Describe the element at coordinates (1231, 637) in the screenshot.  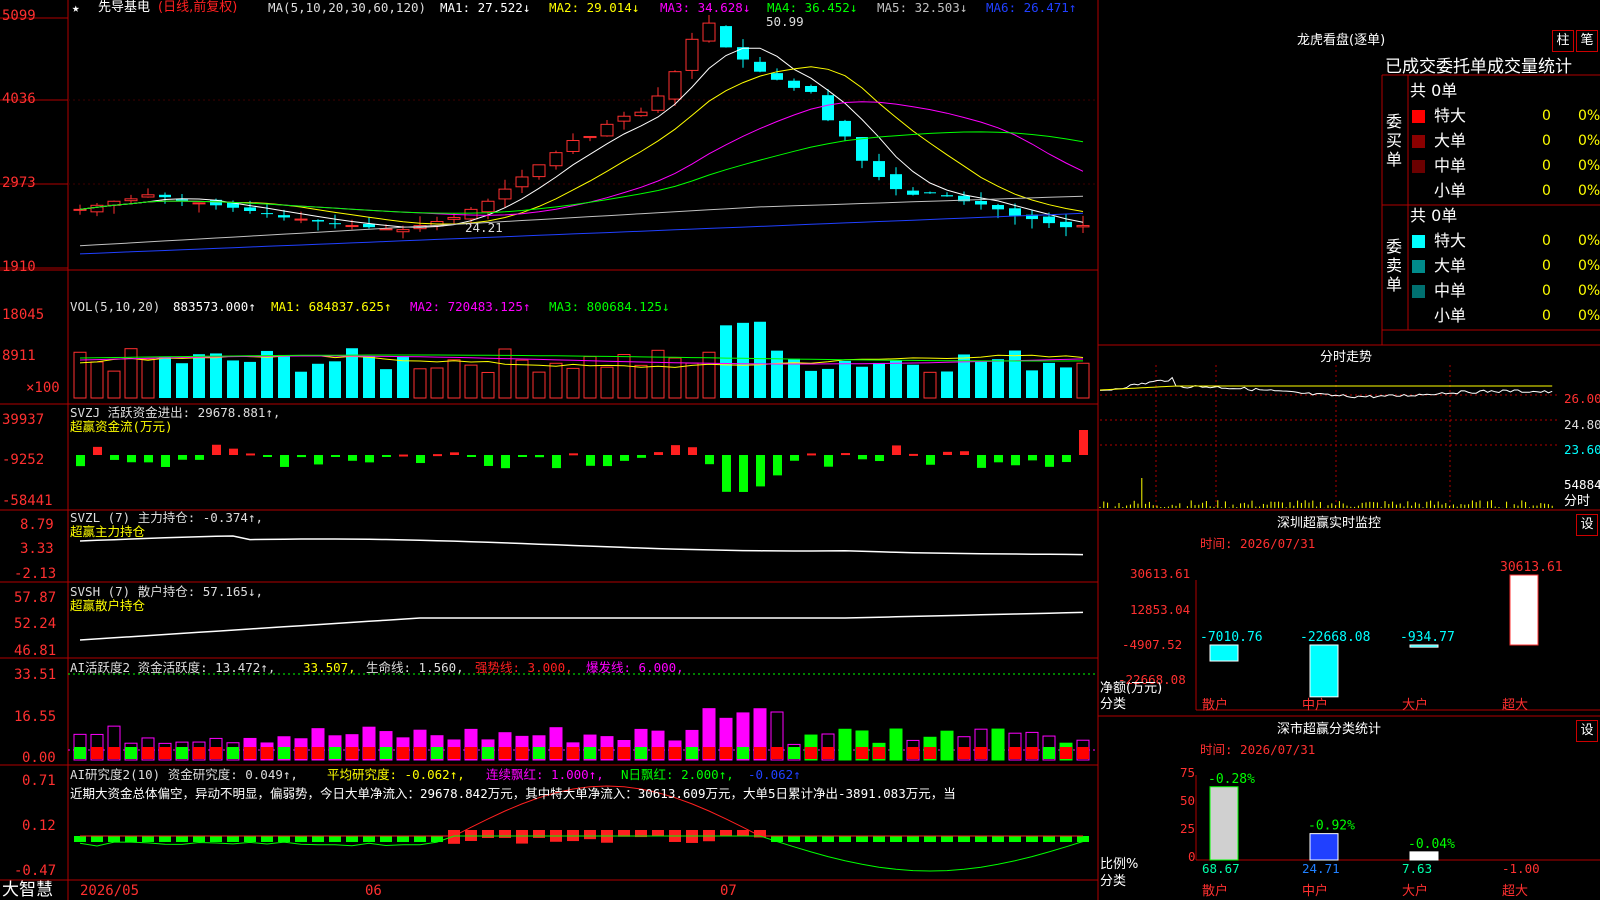
I see `net-flow-value: -7010.76` at that location.